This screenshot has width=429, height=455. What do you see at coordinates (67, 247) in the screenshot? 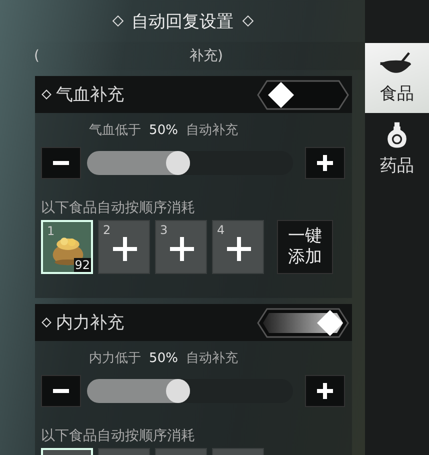
I see `item-slot: 1 92` at bounding box center [67, 247].